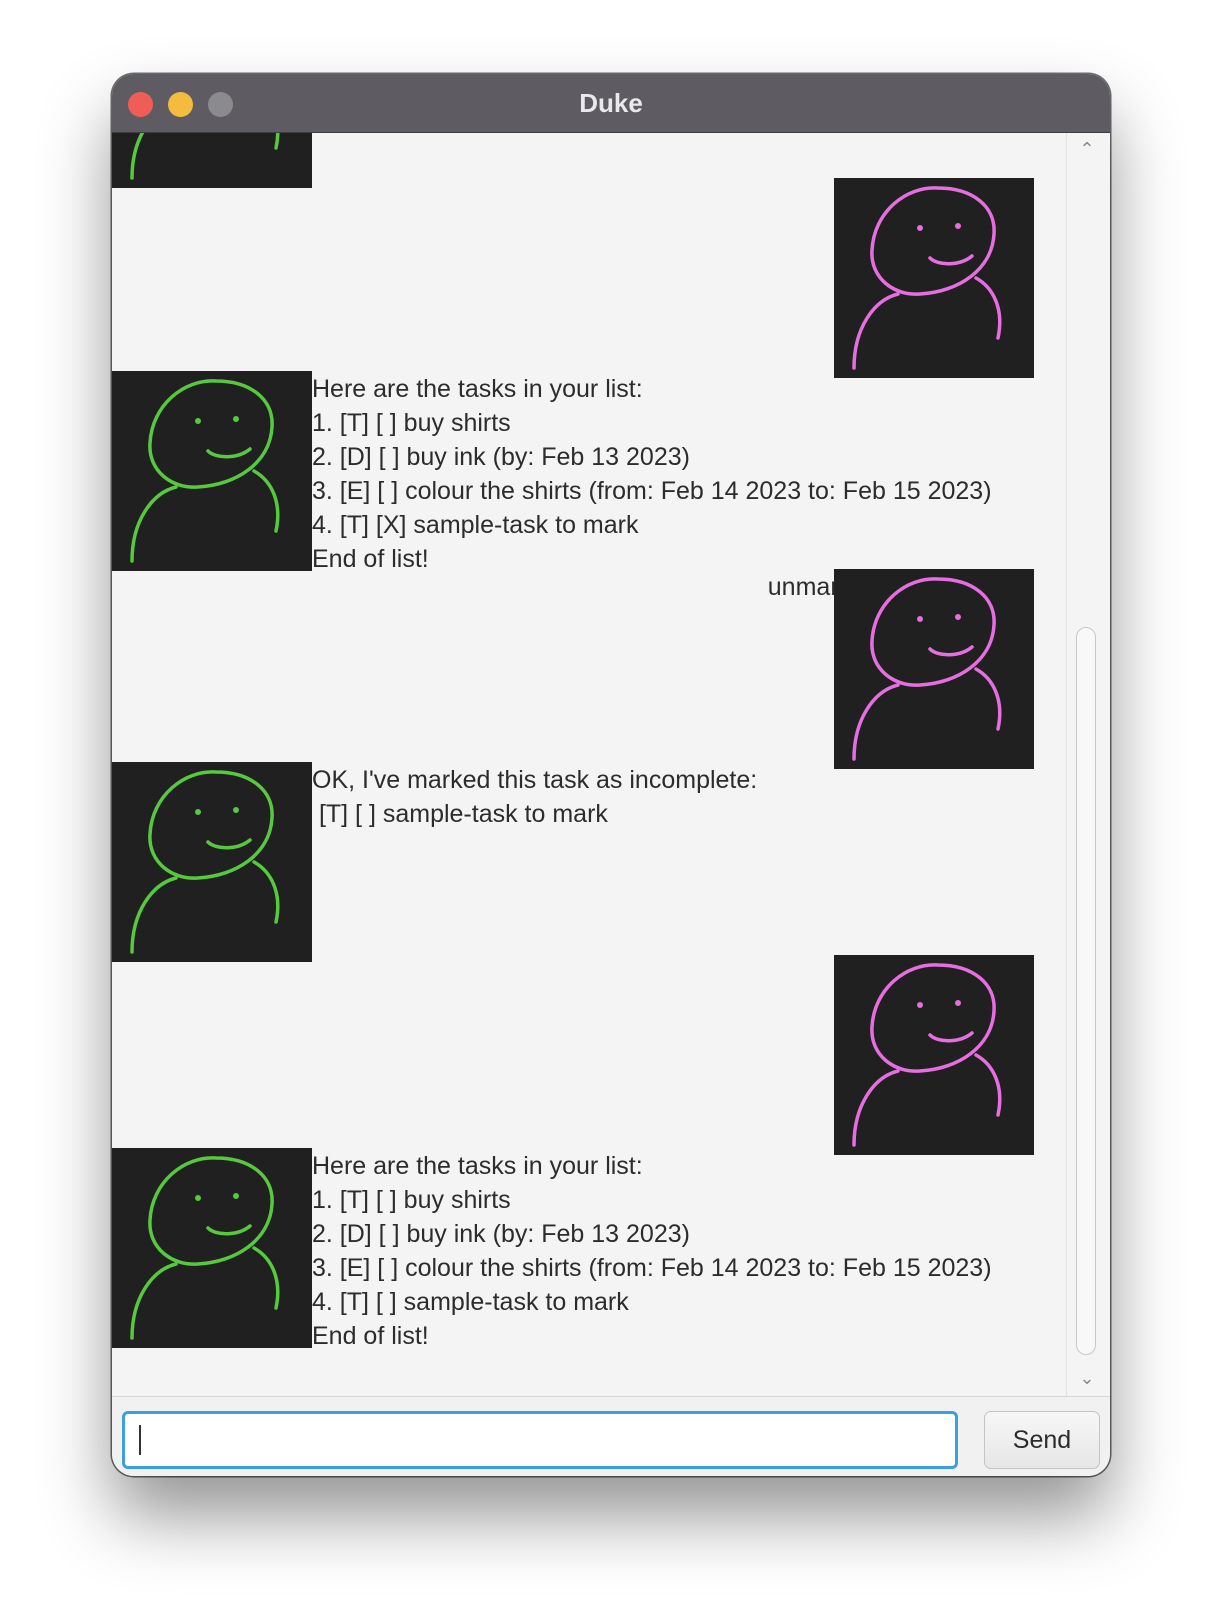 This screenshot has height=1624, width=1224. Describe the element at coordinates (470, 1302) in the screenshot. I see `duke-message-line: 4. [T] [ ] sample-task to mark` at that location.